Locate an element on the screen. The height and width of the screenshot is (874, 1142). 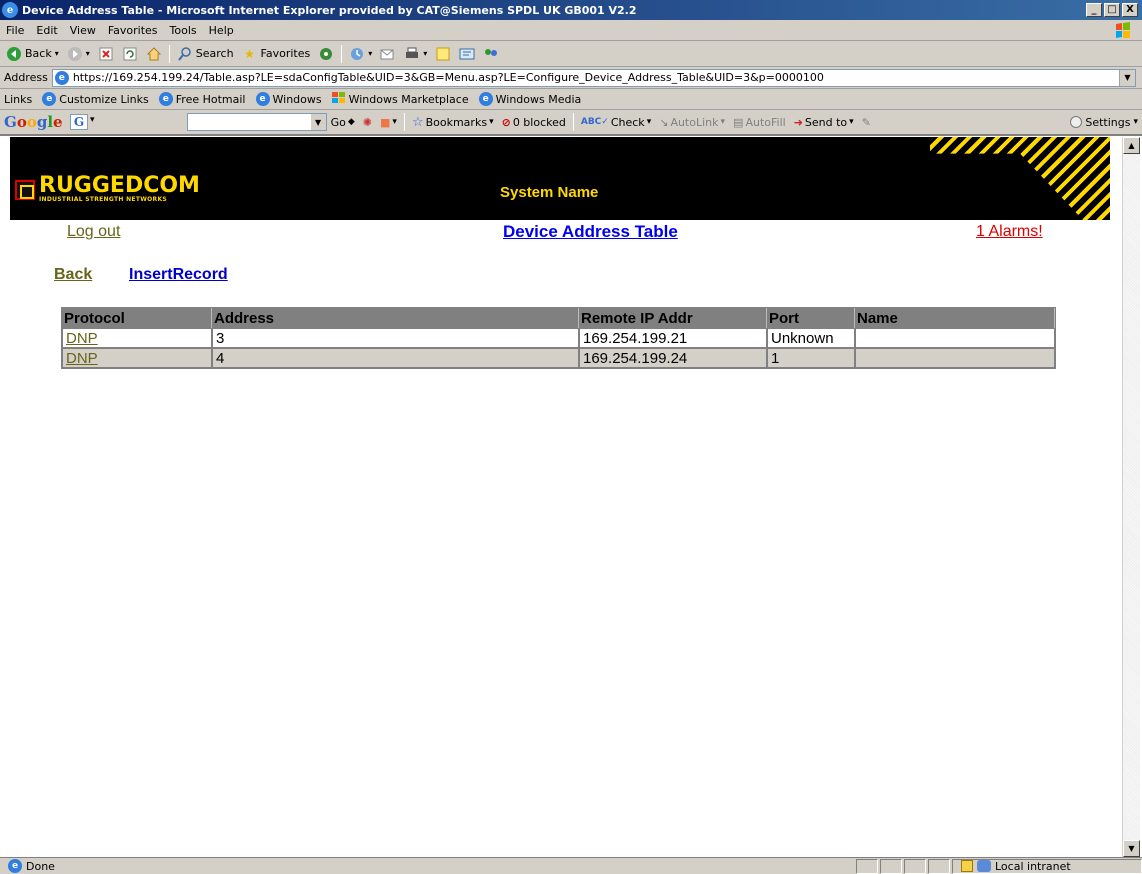
column-header-address: Address is located at coordinates (395, 318).